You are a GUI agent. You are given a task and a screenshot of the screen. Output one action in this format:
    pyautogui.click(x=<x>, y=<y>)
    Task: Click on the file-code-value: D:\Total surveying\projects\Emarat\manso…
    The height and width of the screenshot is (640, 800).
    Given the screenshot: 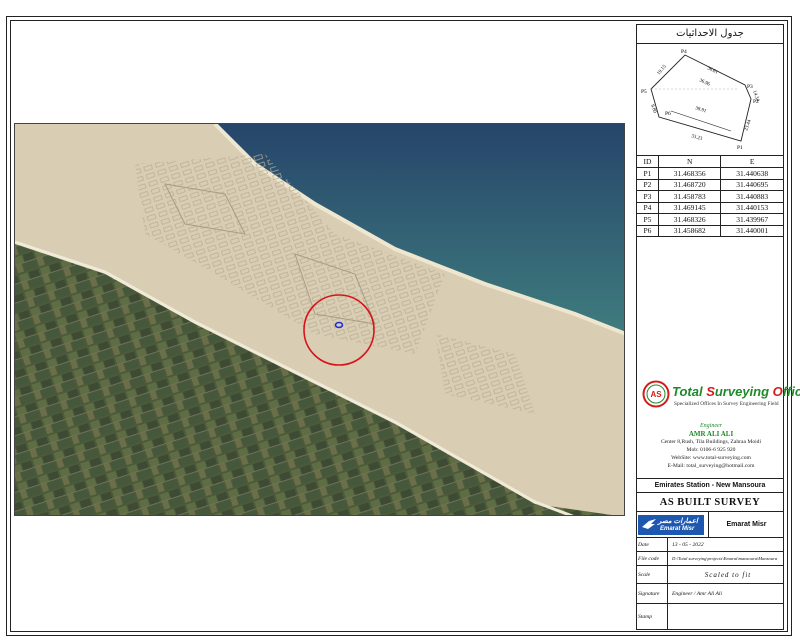 What is the action you would take?
    pyautogui.click(x=725, y=558)
    